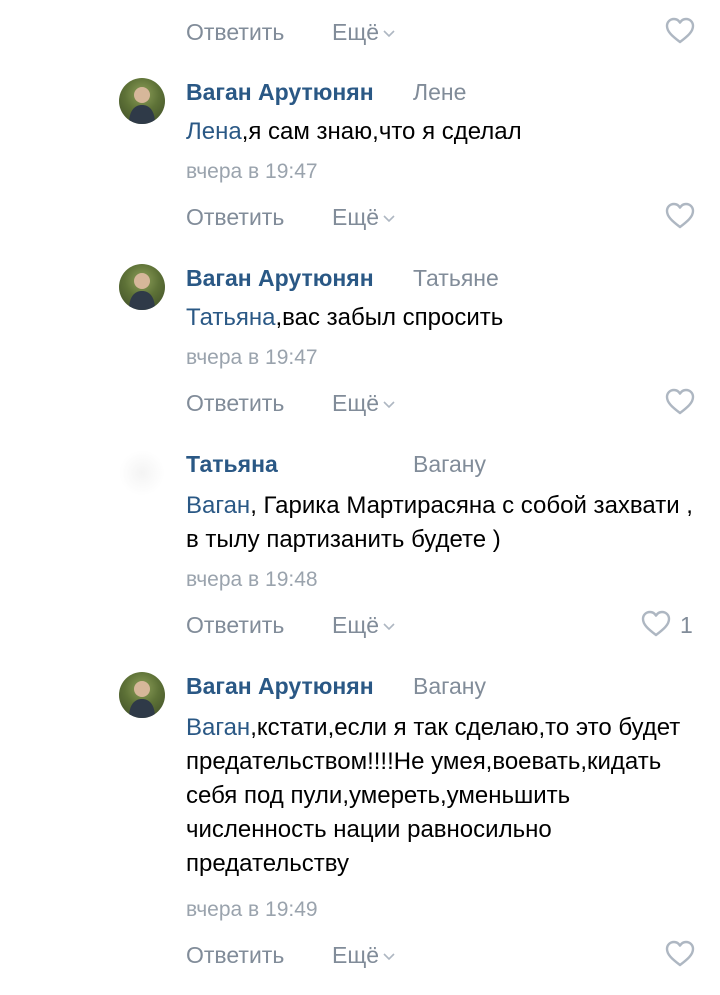 This screenshot has height=995, width=720. I want to click on mention-link: Лена, so click(214, 131).